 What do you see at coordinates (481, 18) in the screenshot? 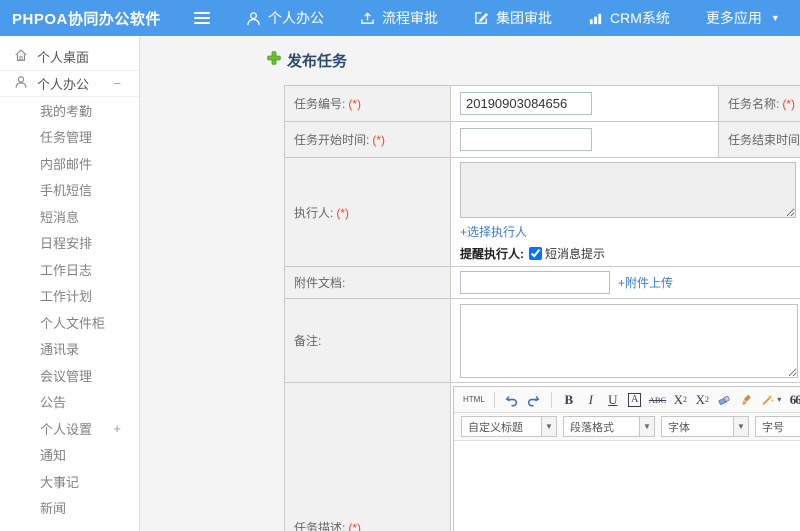
I see `group-approve-icon` at bounding box center [481, 18].